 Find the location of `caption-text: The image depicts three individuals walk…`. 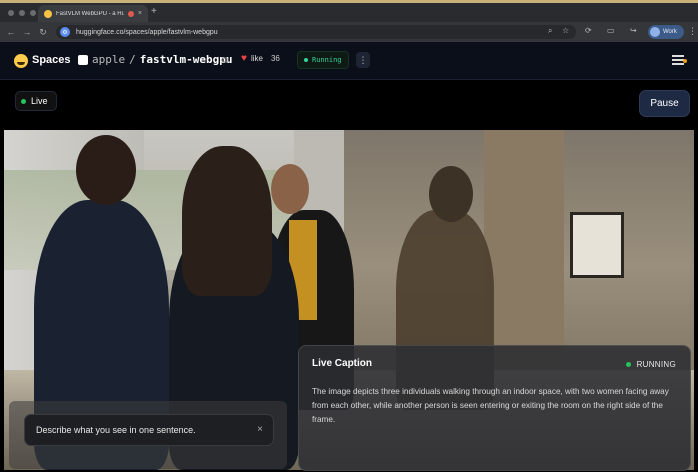

caption-text: The image depicts three individuals walk… is located at coordinates (490, 405).